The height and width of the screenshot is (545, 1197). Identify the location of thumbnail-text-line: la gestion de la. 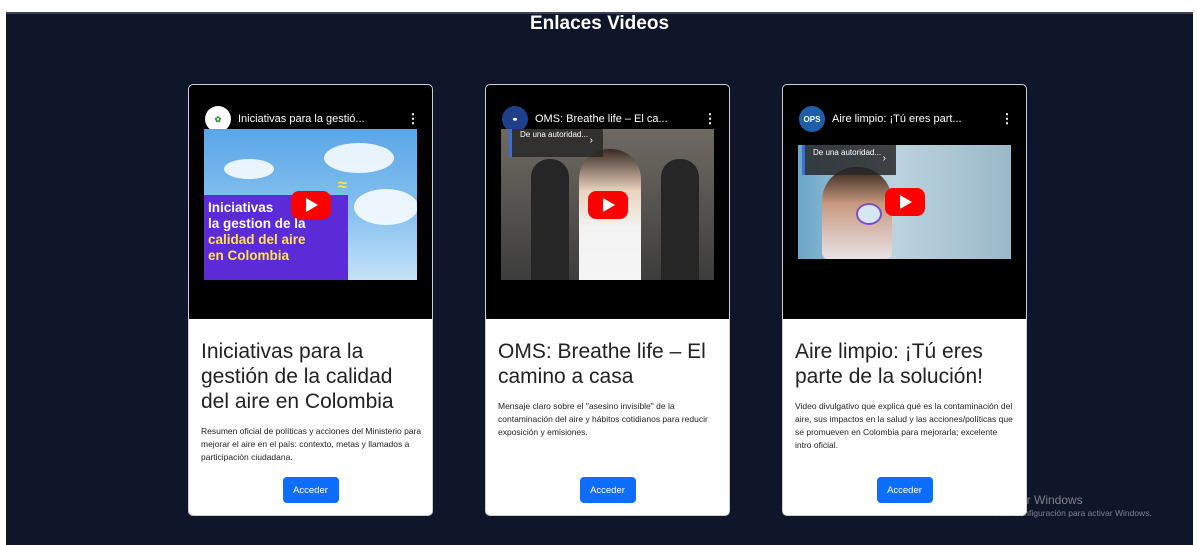
(257, 223).